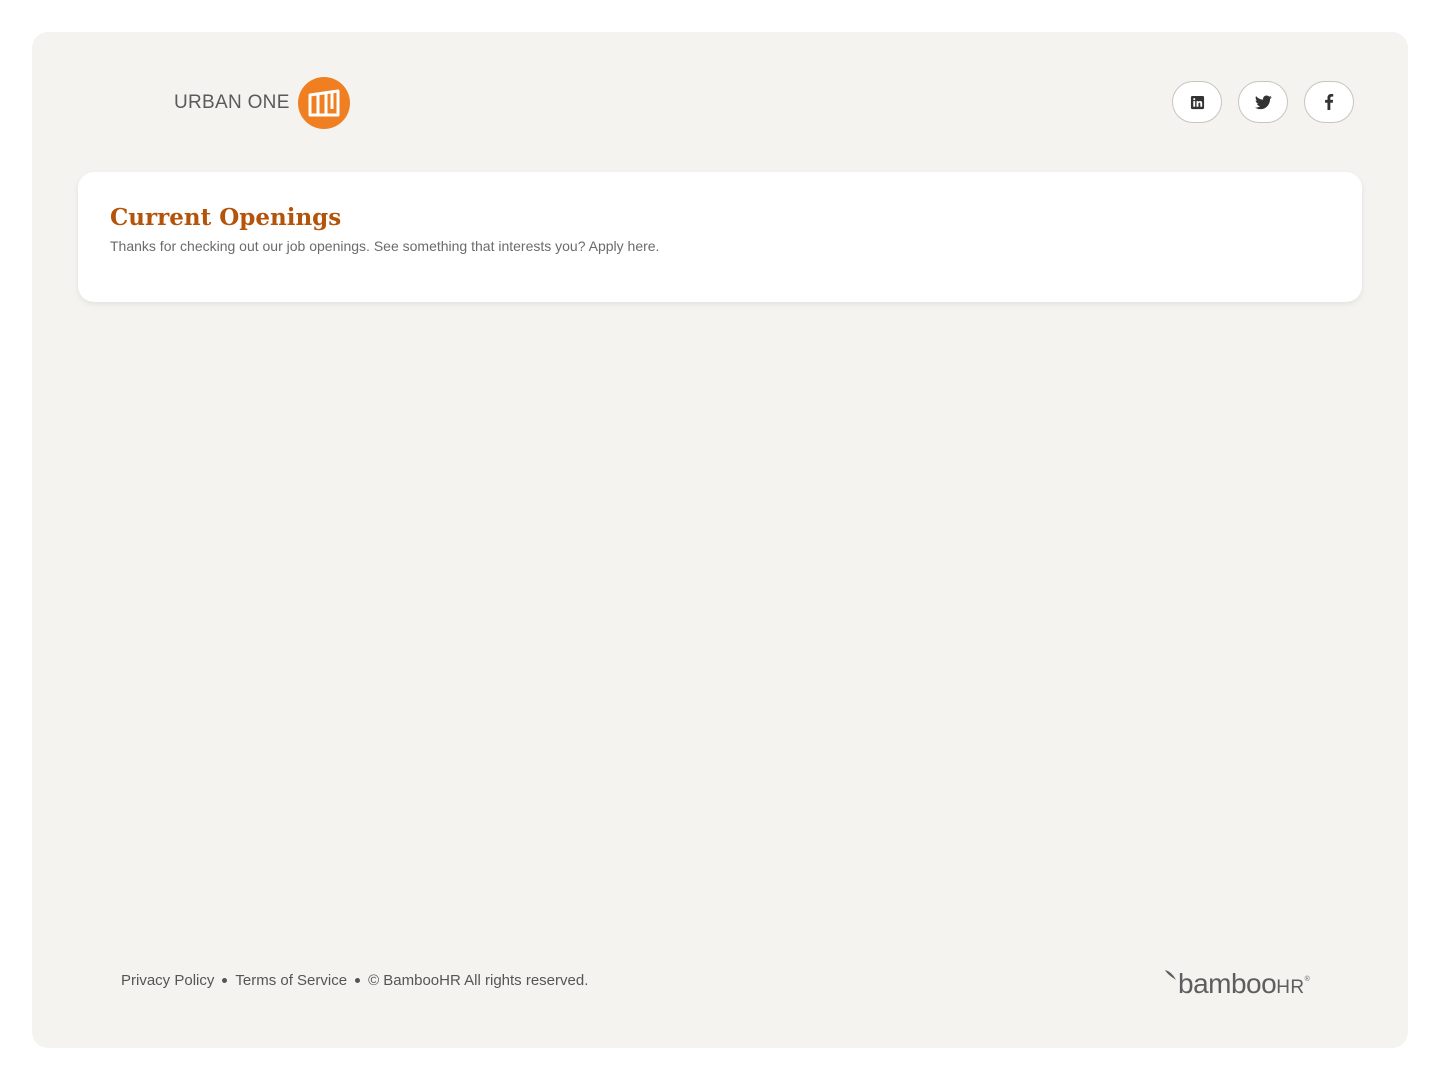  Describe the element at coordinates (167, 980) in the screenshot. I see `privacy-policy-link: Privacy Policy` at that location.